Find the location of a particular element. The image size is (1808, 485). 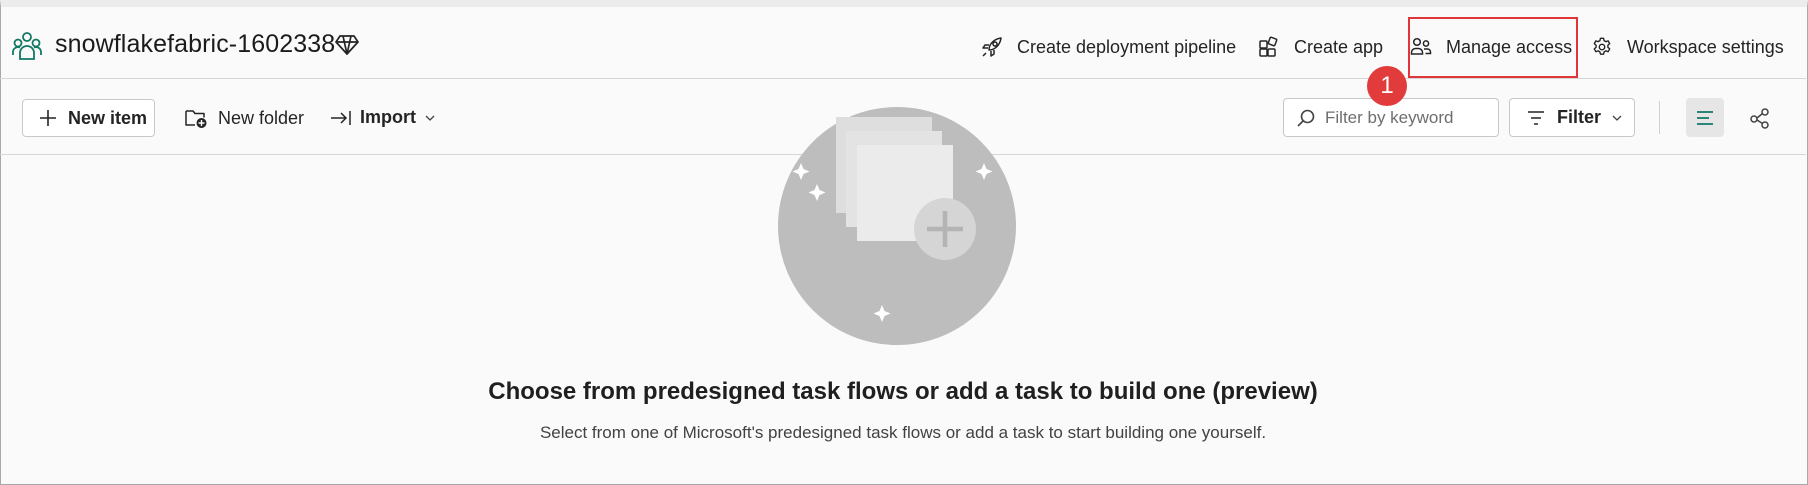

create-deployment-pipeline-label: Create deployment pipeline is located at coordinates (1127, 46).